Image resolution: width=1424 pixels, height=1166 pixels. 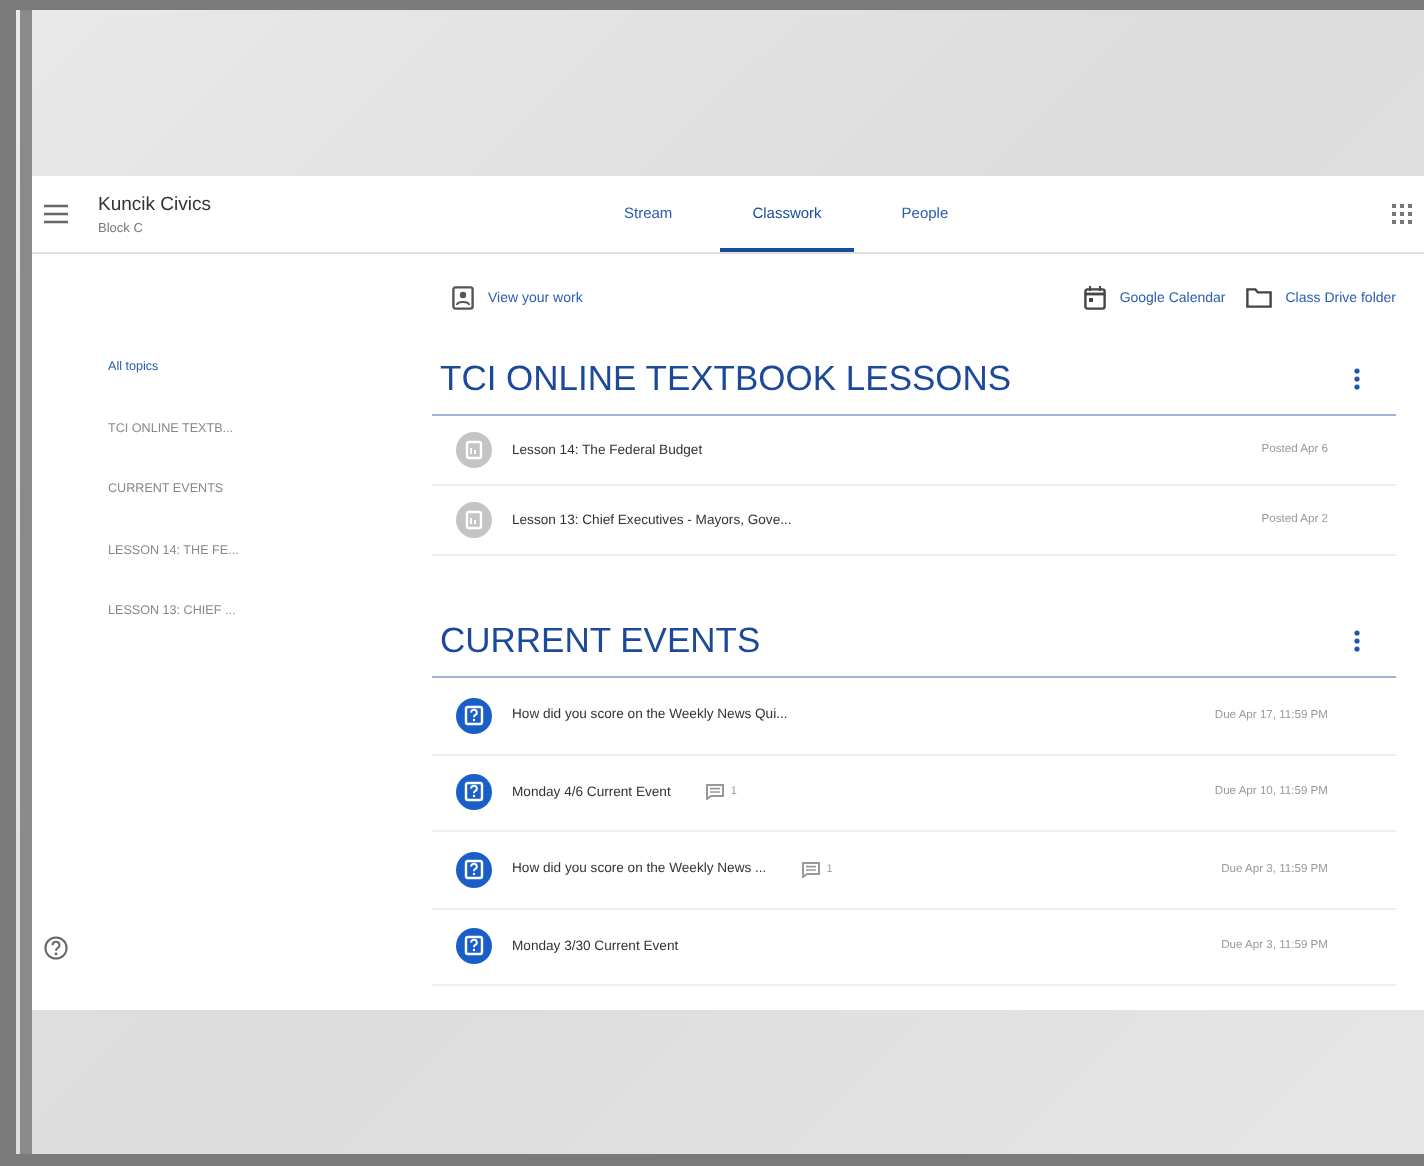 What do you see at coordinates (600, 641) in the screenshot?
I see `topic-heading: CURRENT EVENTS` at bounding box center [600, 641].